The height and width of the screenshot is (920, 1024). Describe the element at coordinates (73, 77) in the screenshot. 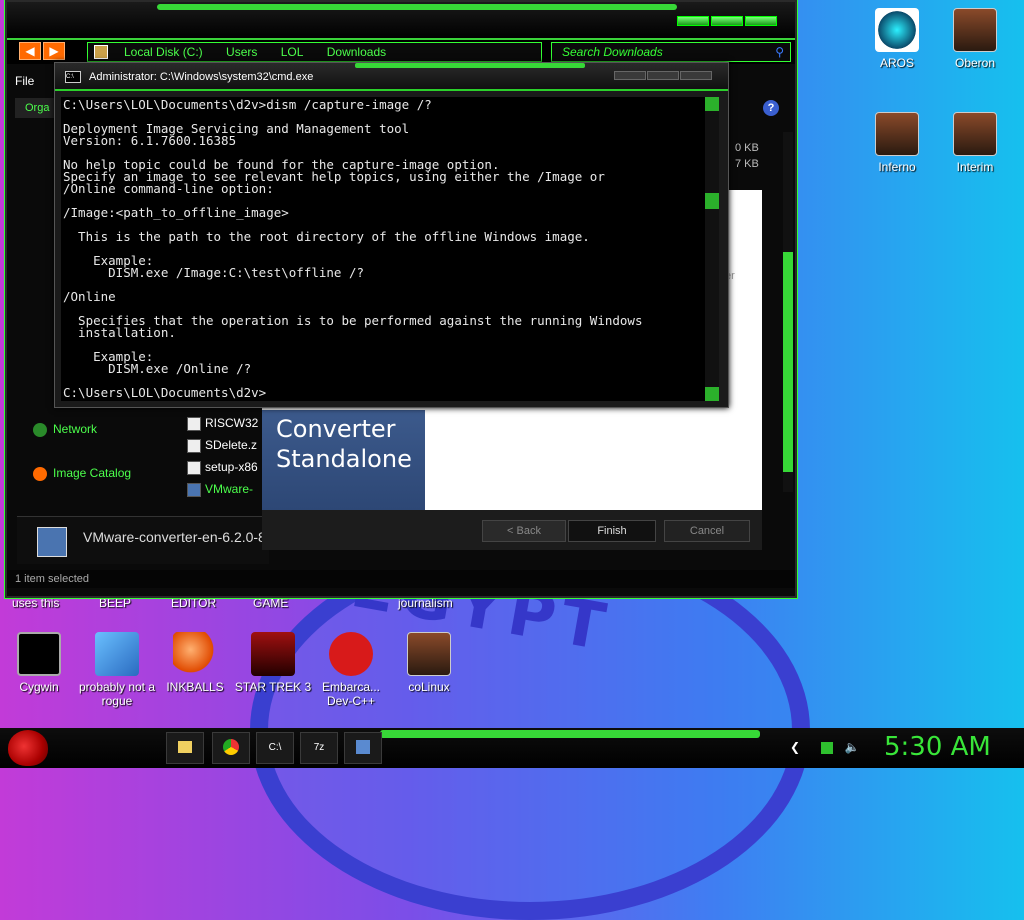

I see `cmd-icon: C:\` at that location.